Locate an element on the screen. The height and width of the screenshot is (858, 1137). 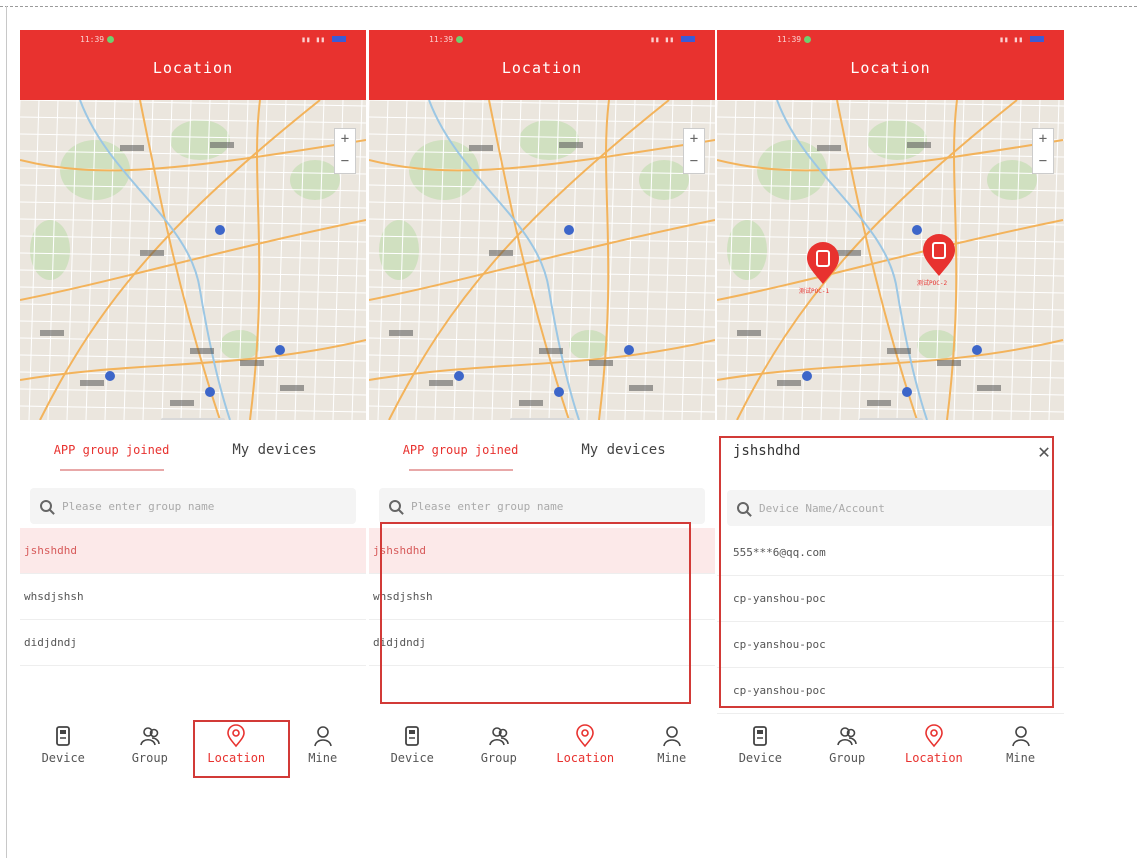
highlight-box-group-list is located at coordinates (535, 613).